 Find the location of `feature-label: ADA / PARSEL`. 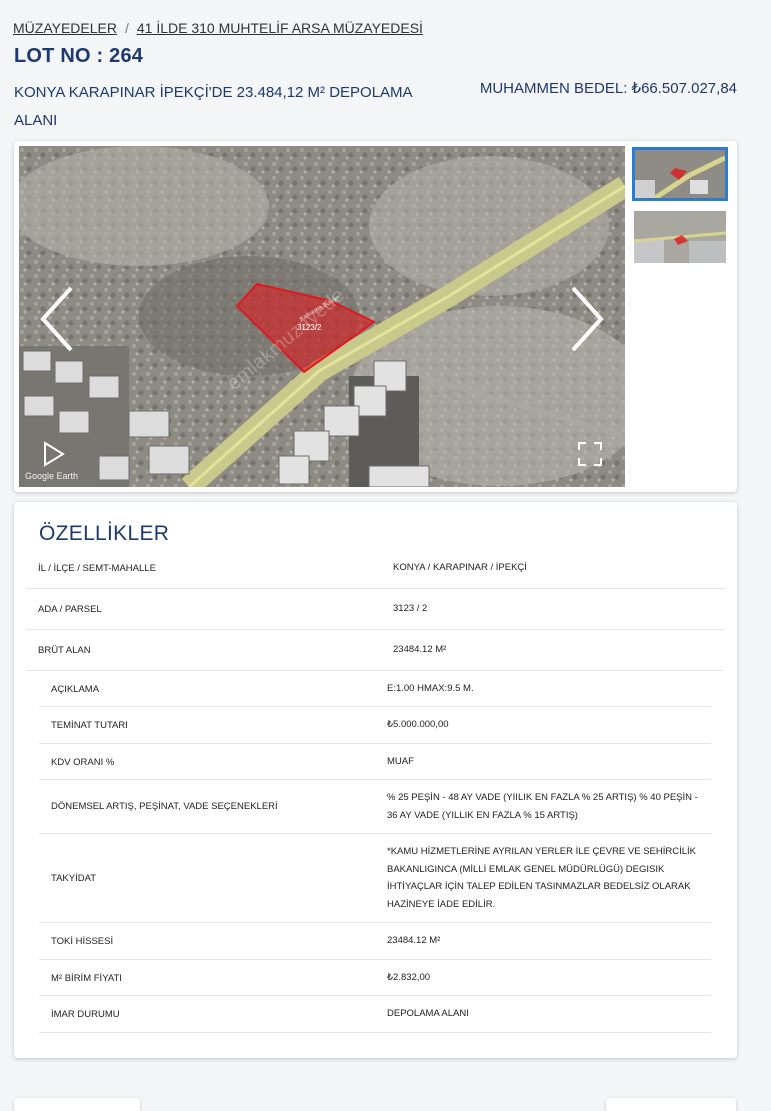

feature-label: ADA / PARSEL is located at coordinates (70, 609).